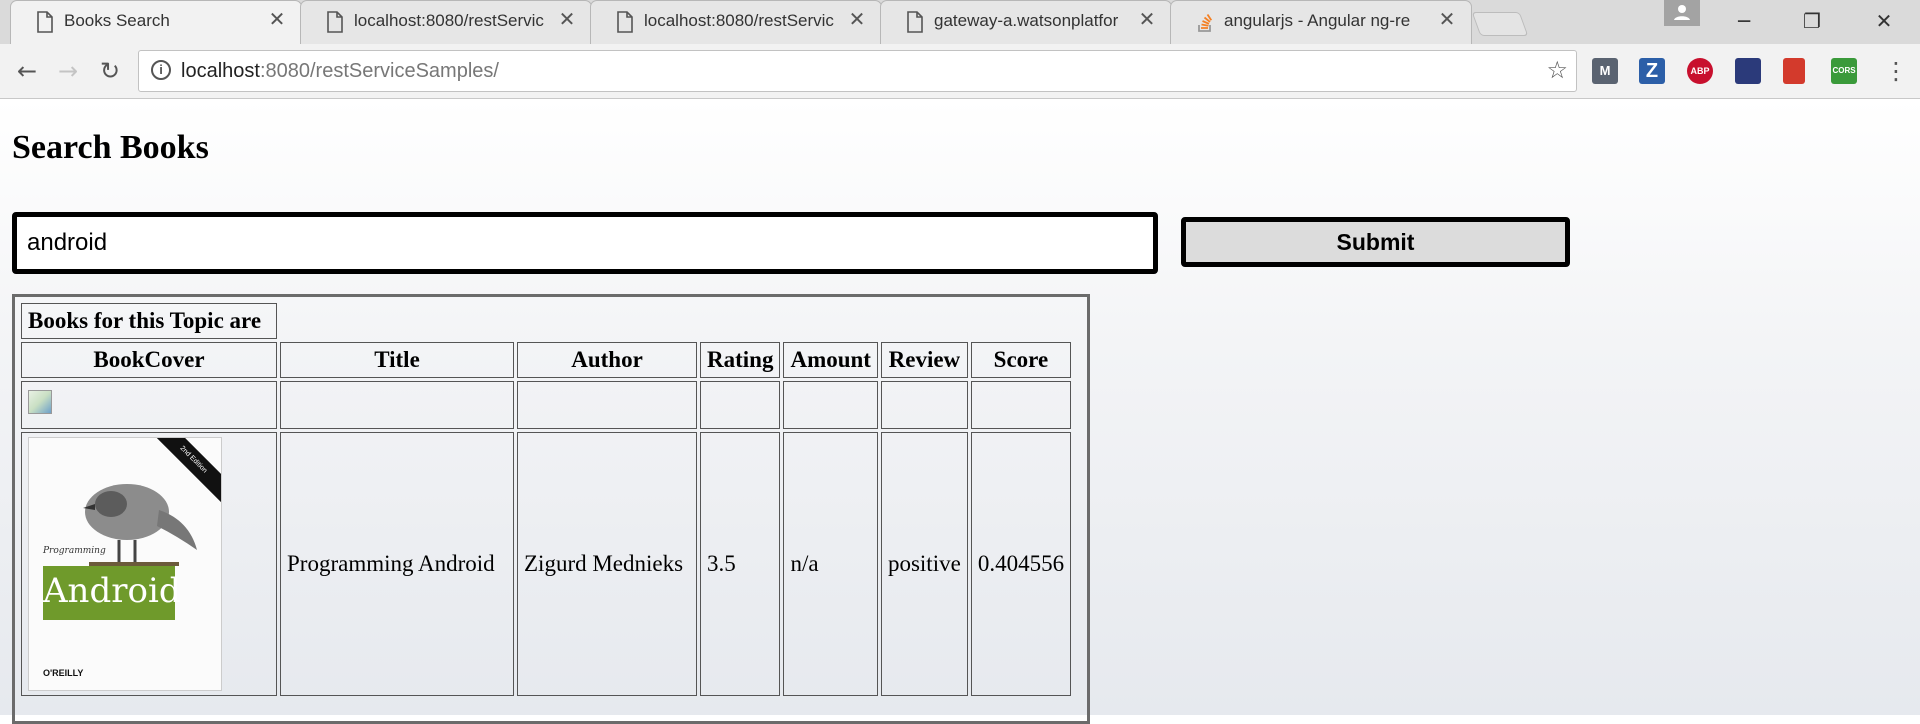 The height and width of the screenshot is (724, 1920). Describe the element at coordinates (1700, 71) in the screenshot. I see `adblock-plus-icon: ABP` at that location.